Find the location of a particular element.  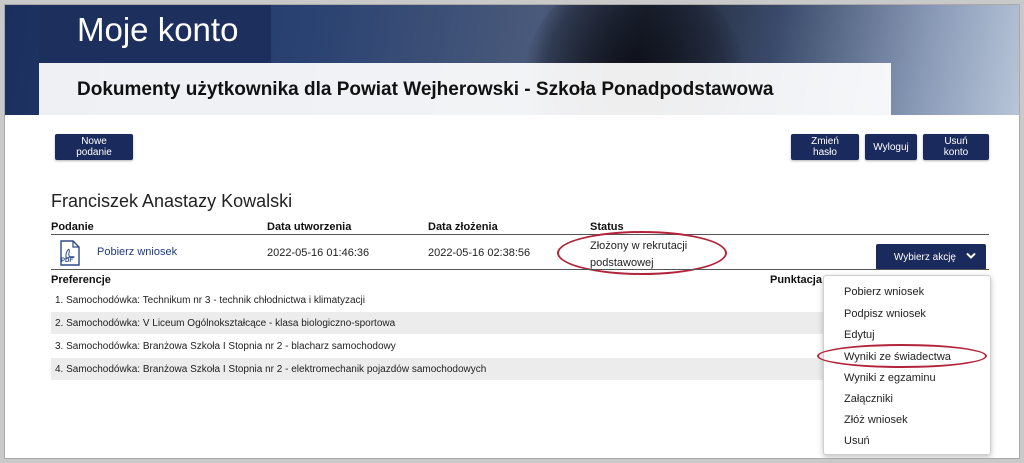

score-header: Punktacja is located at coordinates (796, 280).